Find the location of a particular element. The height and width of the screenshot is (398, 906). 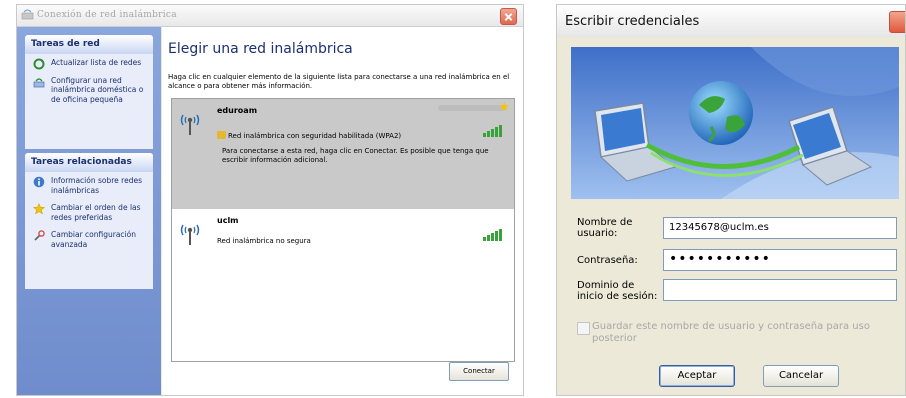

task-label: Actualizar lista de redes is located at coordinates (96, 62).